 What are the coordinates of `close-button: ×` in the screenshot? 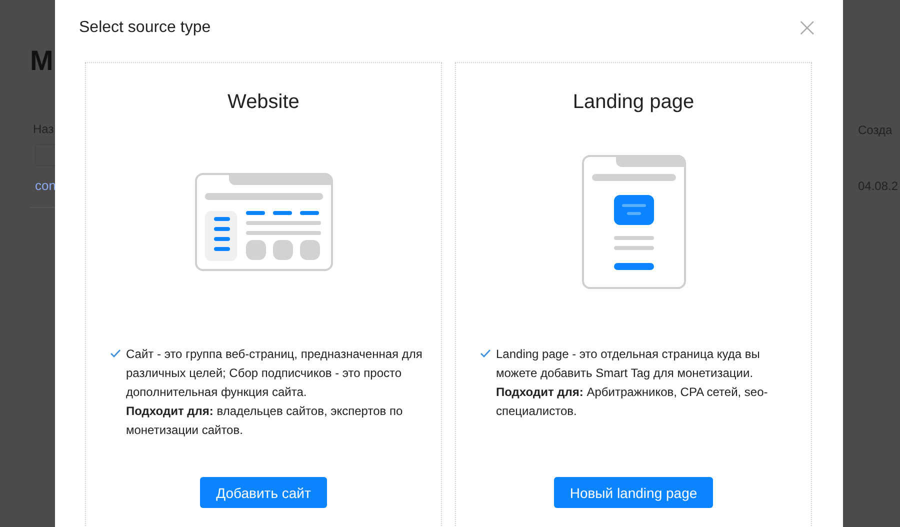 It's located at (807, 28).